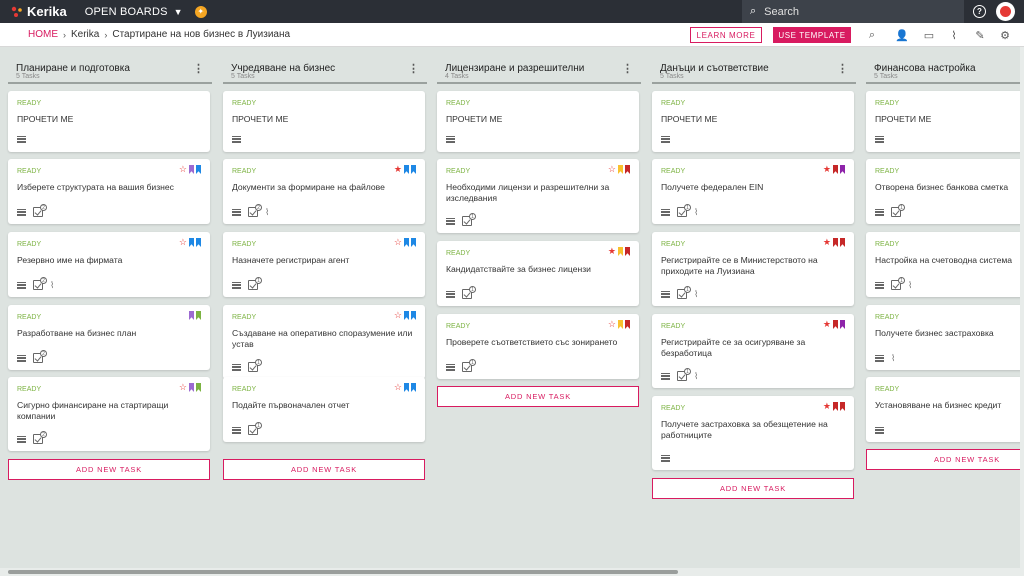  What do you see at coordinates (979, 11) in the screenshot?
I see `help-icon: ?` at bounding box center [979, 11].